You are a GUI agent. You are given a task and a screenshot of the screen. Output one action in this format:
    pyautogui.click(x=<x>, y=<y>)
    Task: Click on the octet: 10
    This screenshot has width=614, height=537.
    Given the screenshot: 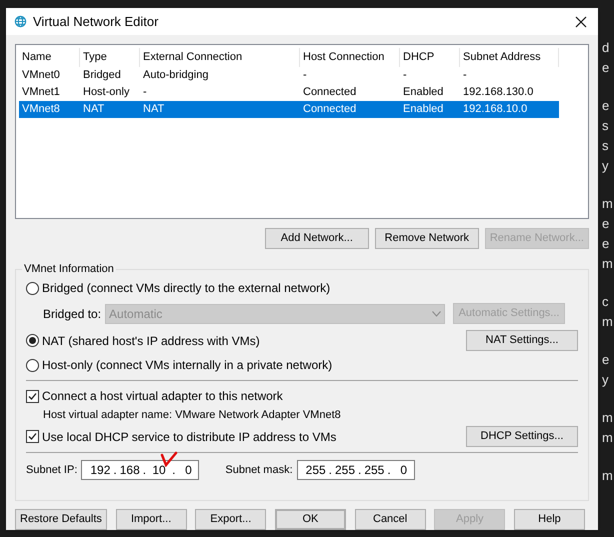 What is the action you would take?
    pyautogui.click(x=159, y=470)
    